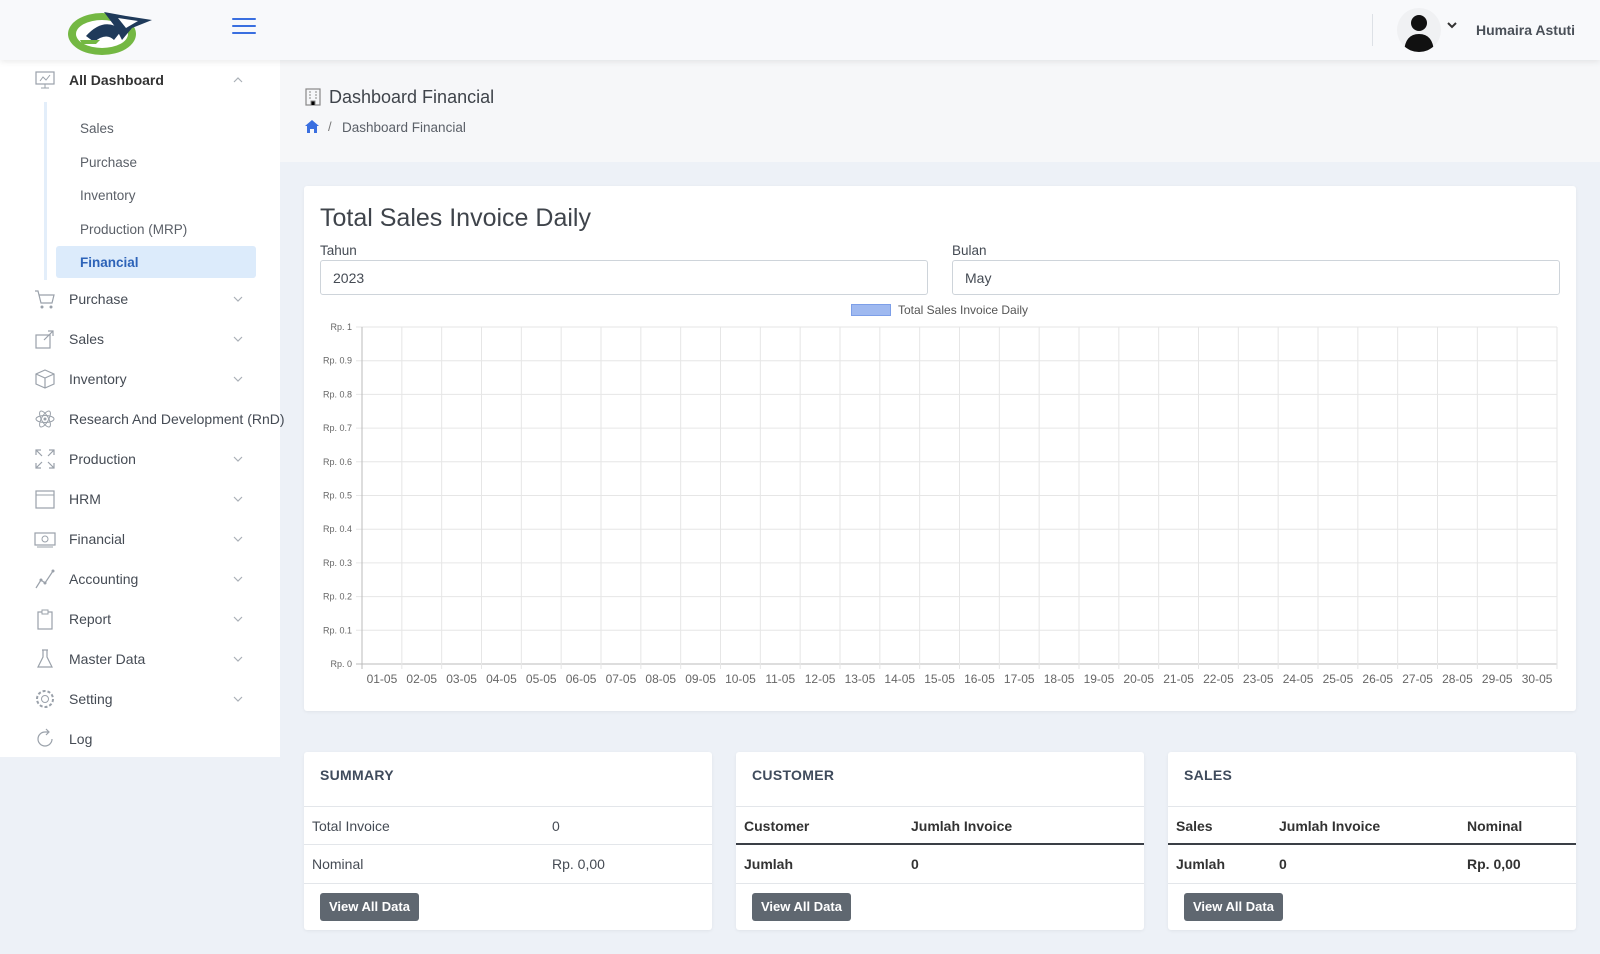  What do you see at coordinates (244, 28) in the screenshot?
I see `sidebar-toggle-button` at bounding box center [244, 28].